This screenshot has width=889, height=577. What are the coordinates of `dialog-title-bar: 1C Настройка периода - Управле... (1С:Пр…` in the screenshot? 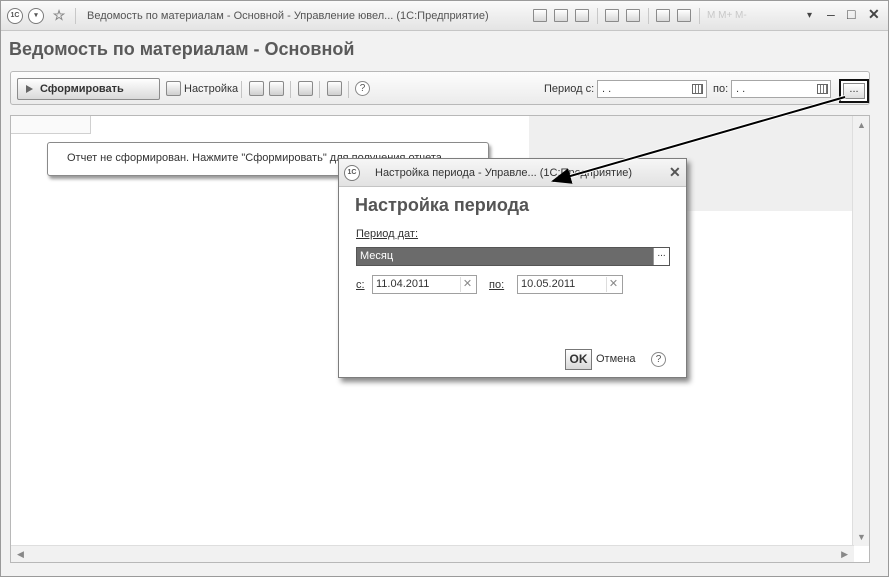 It's located at (512, 173).